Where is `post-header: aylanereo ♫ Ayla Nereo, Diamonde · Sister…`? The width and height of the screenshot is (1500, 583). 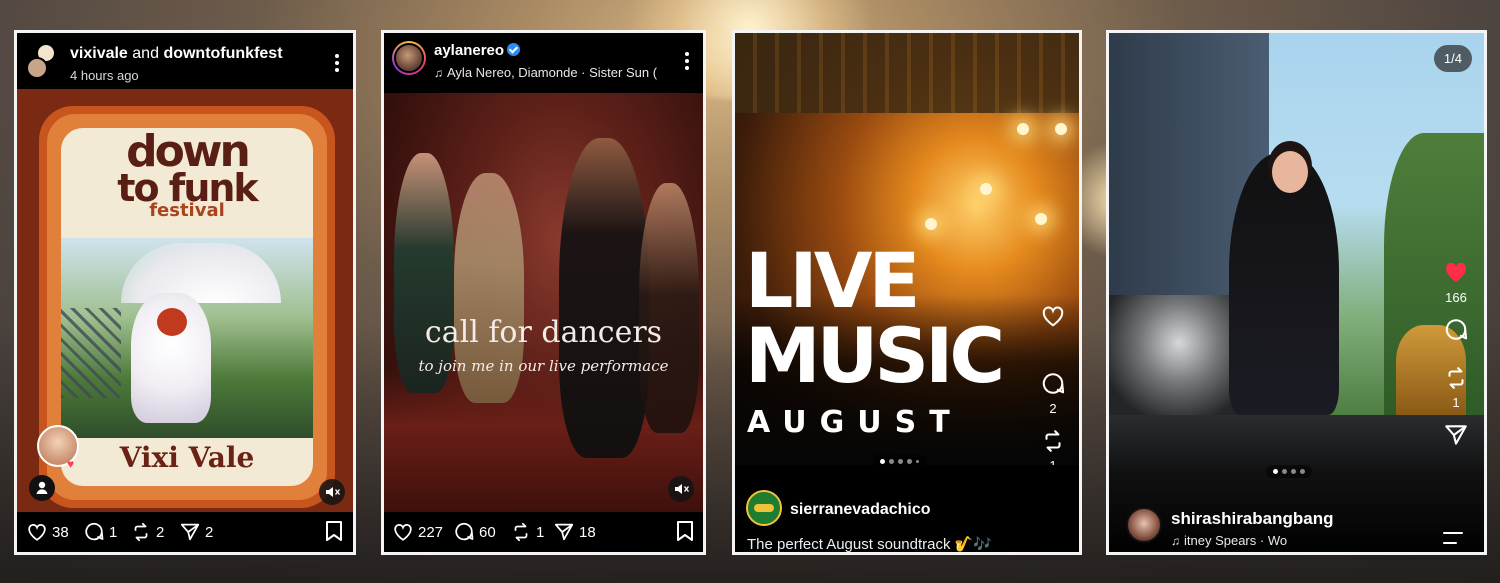
post-header: aylanereo ♫ Ayla Nereo, Diamonde · Sister… is located at coordinates (543, 63).